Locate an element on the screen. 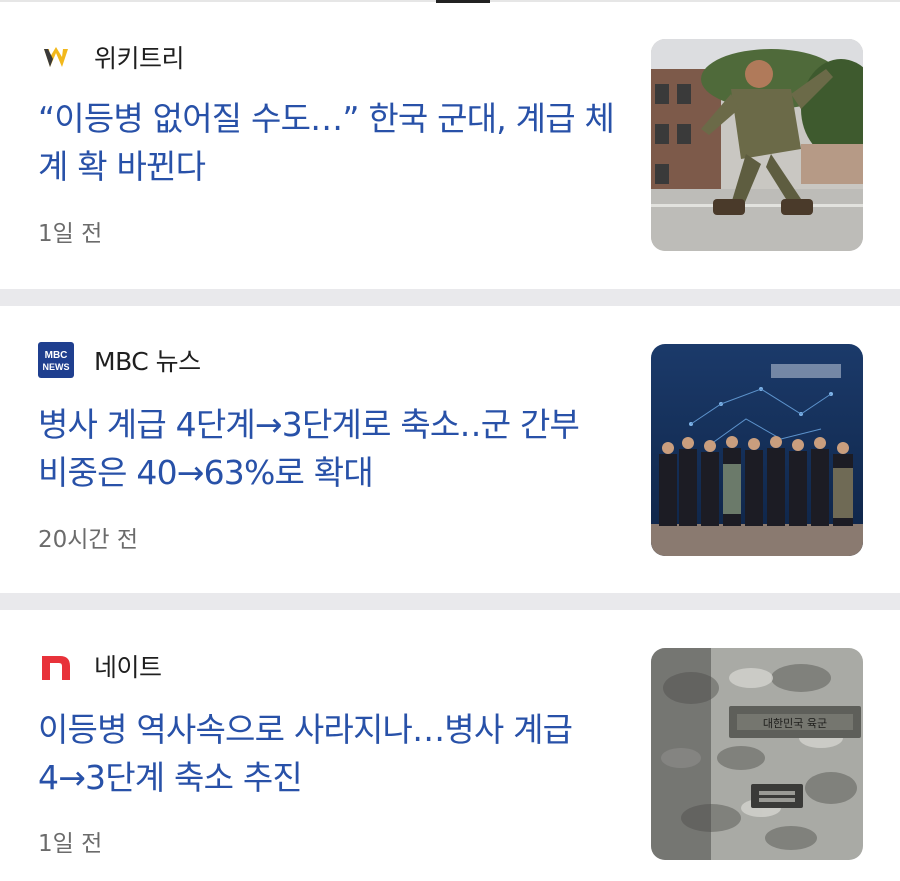 This screenshot has height=881, width=900. uniform-insignia-photo: 대한민국 육군 is located at coordinates (757, 754).